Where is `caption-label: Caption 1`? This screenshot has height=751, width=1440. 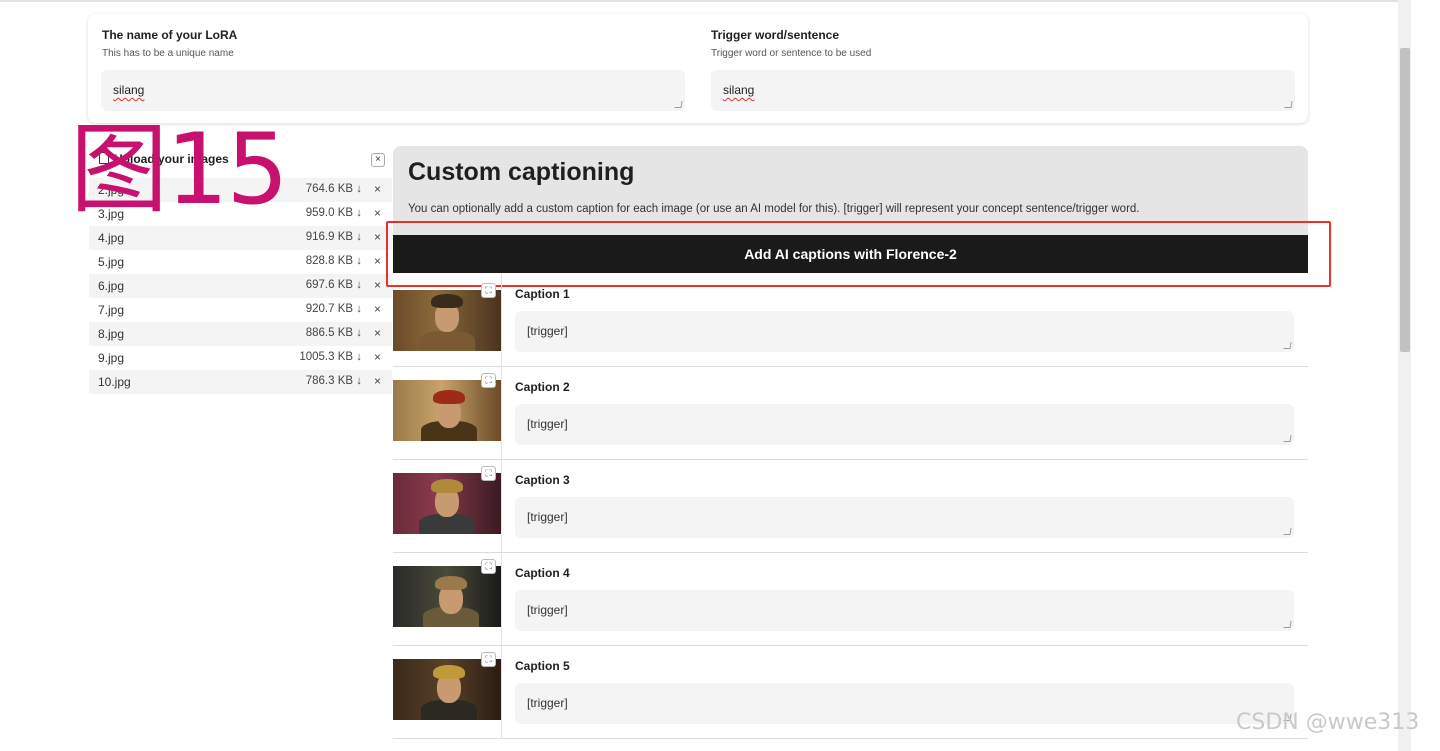 caption-label: Caption 1 is located at coordinates (542, 294).